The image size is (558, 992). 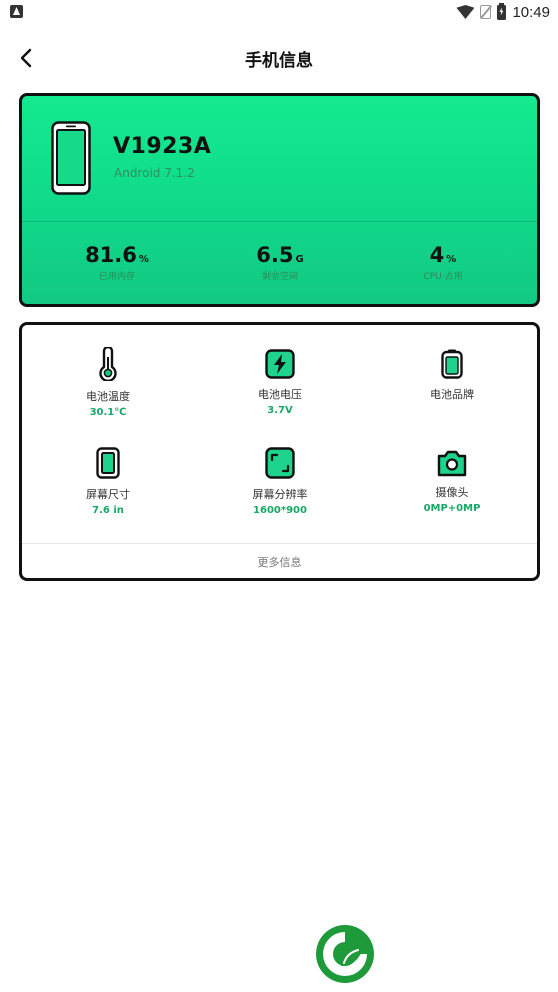 What do you see at coordinates (299, 259) in the screenshot?
I see `stat-unit: G` at bounding box center [299, 259].